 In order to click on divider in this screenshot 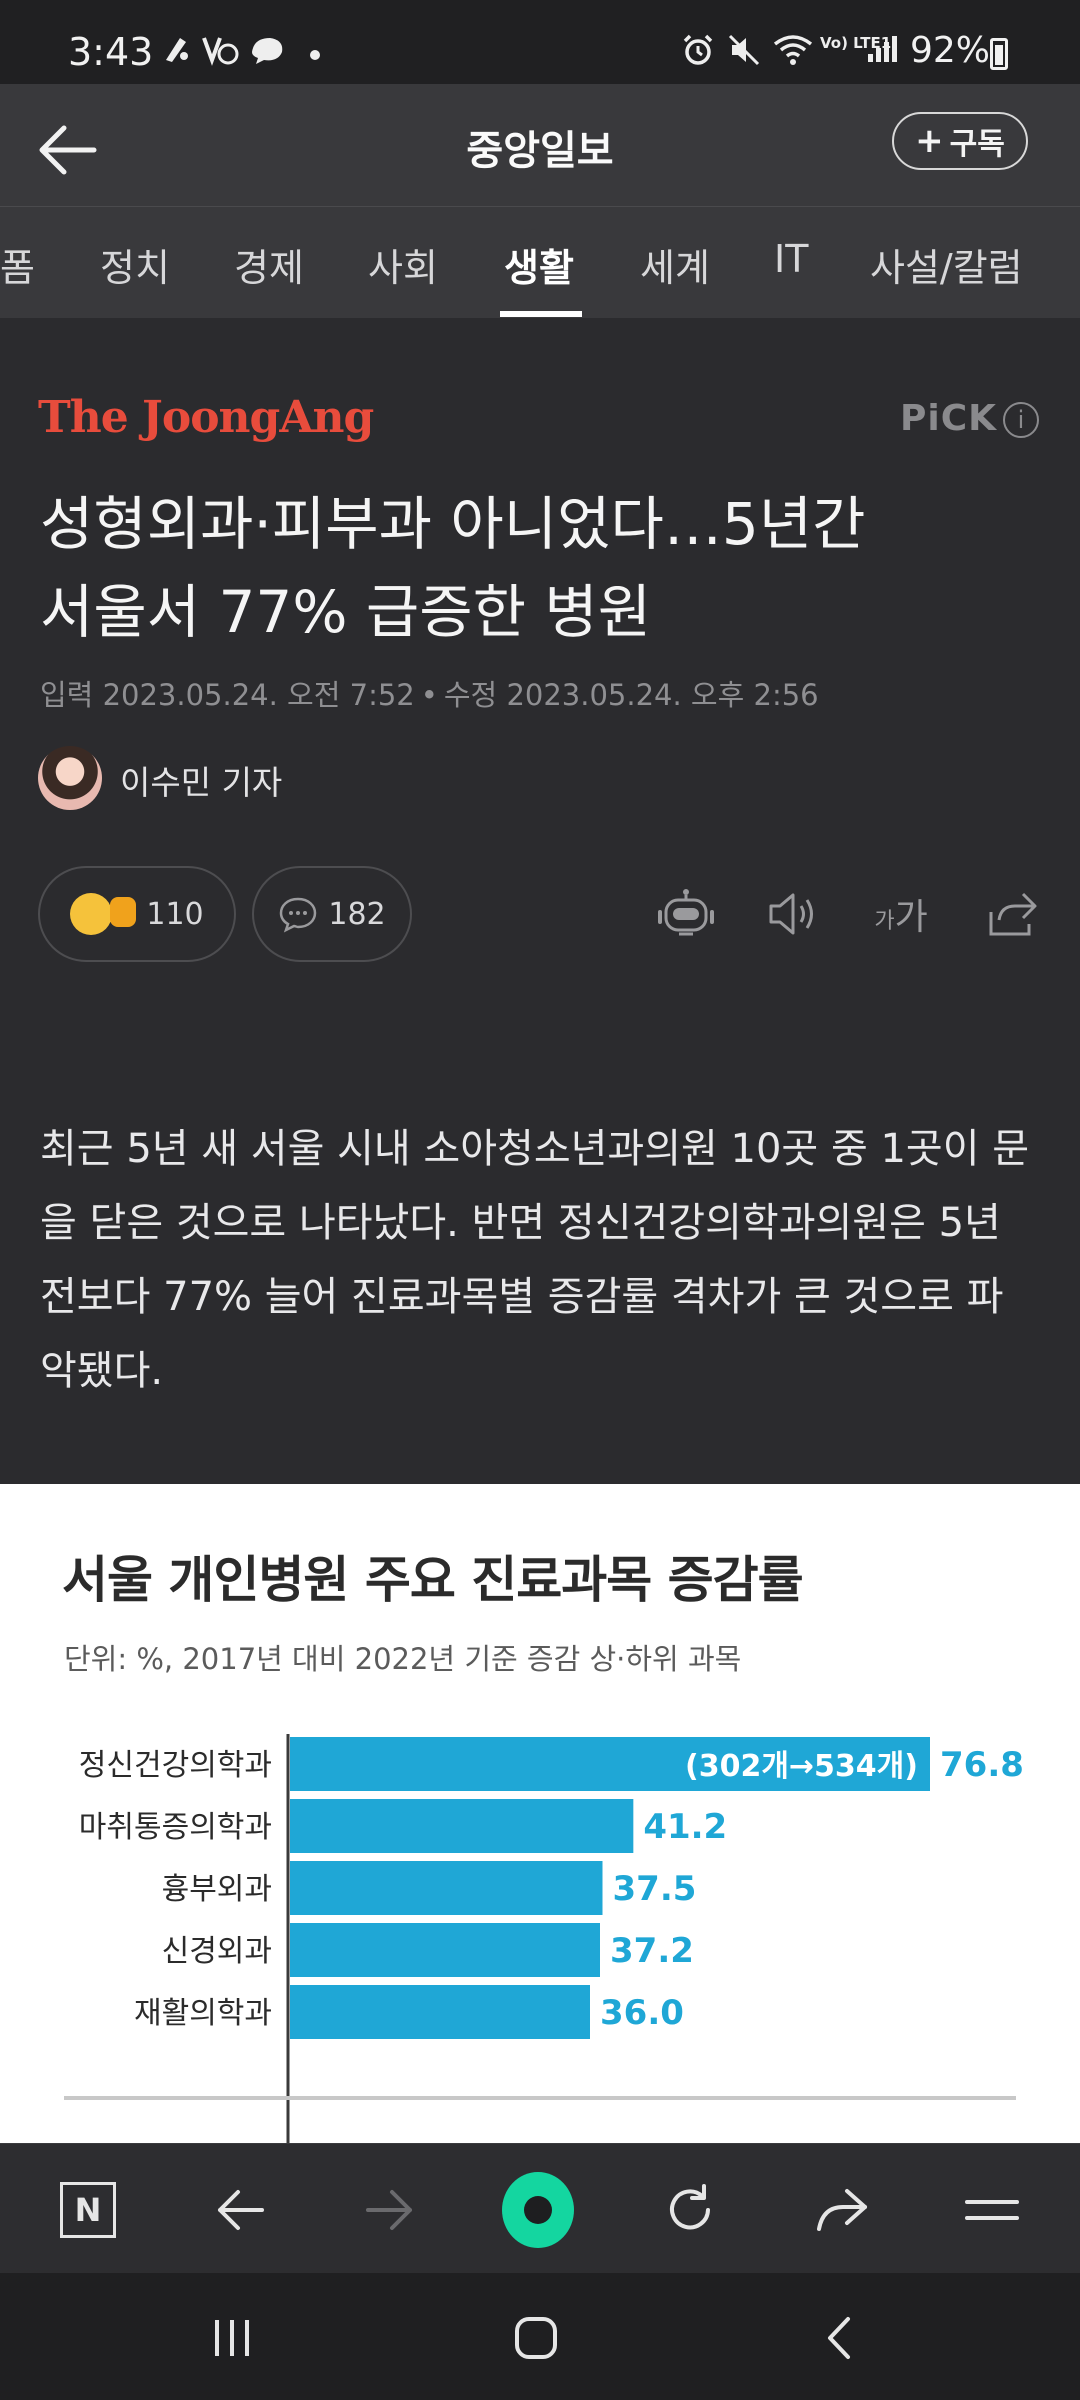, I will do `click(540, 328)`.